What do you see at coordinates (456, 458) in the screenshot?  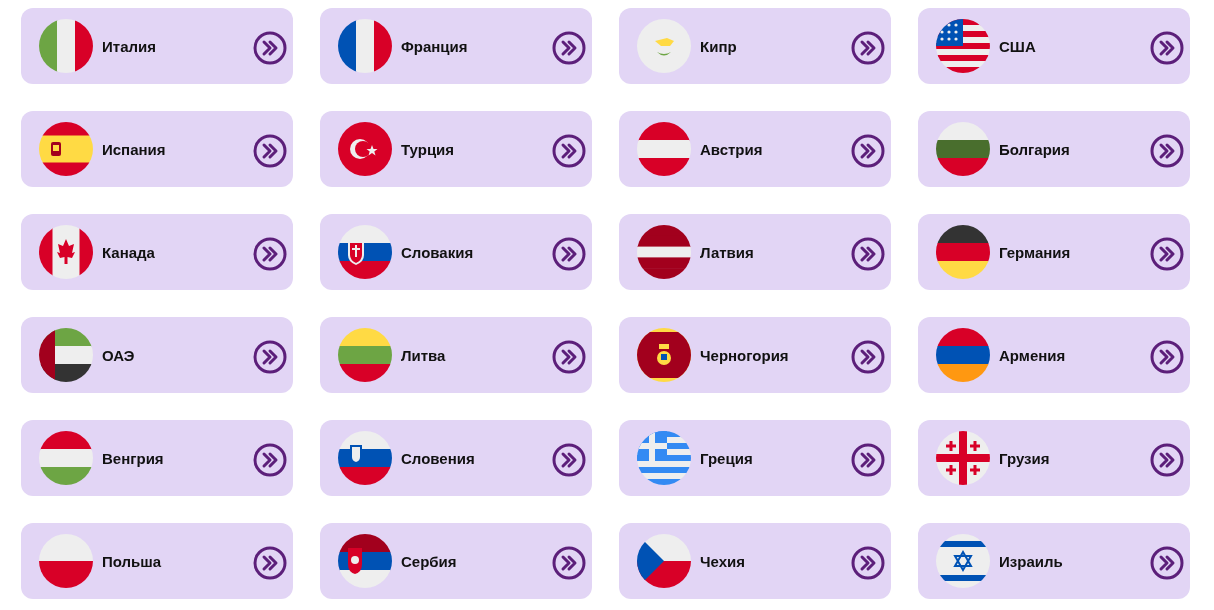 I see `country-card: Словения` at bounding box center [456, 458].